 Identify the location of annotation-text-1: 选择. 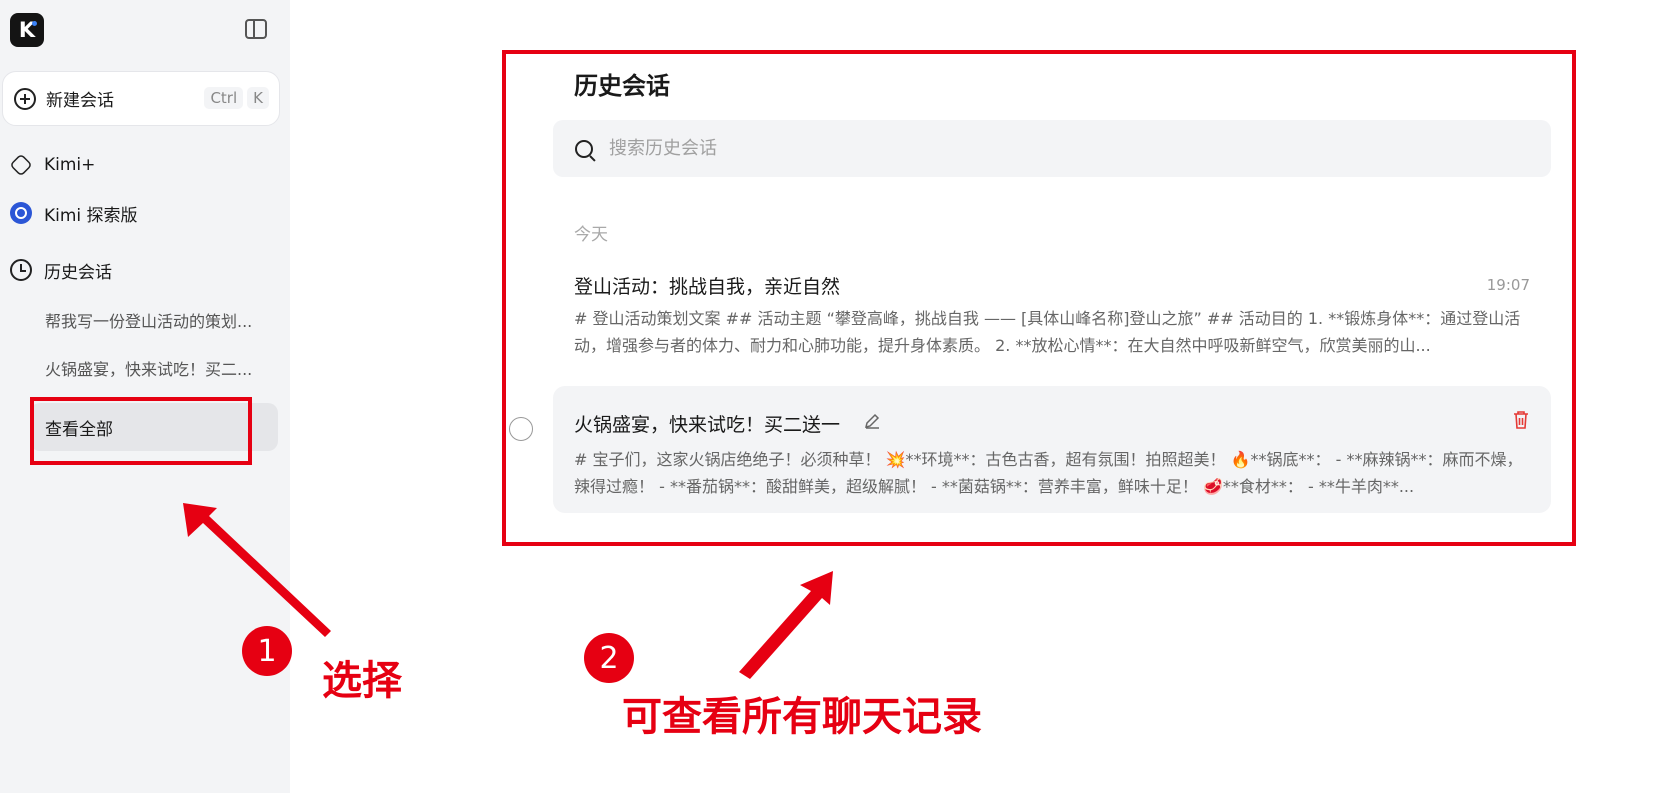
(362, 681).